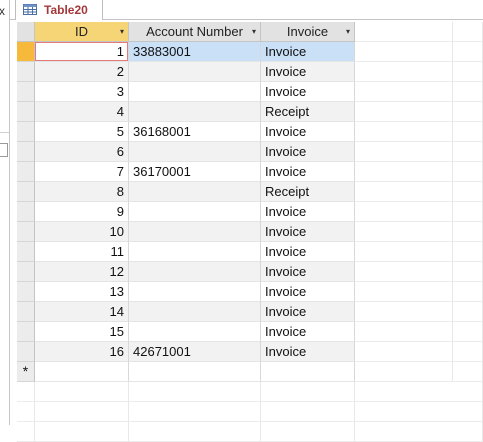 This screenshot has width=483, height=442. What do you see at coordinates (2, 11) in the screenshot?
I see `close-icon: x` at bounding box center [2, 11].